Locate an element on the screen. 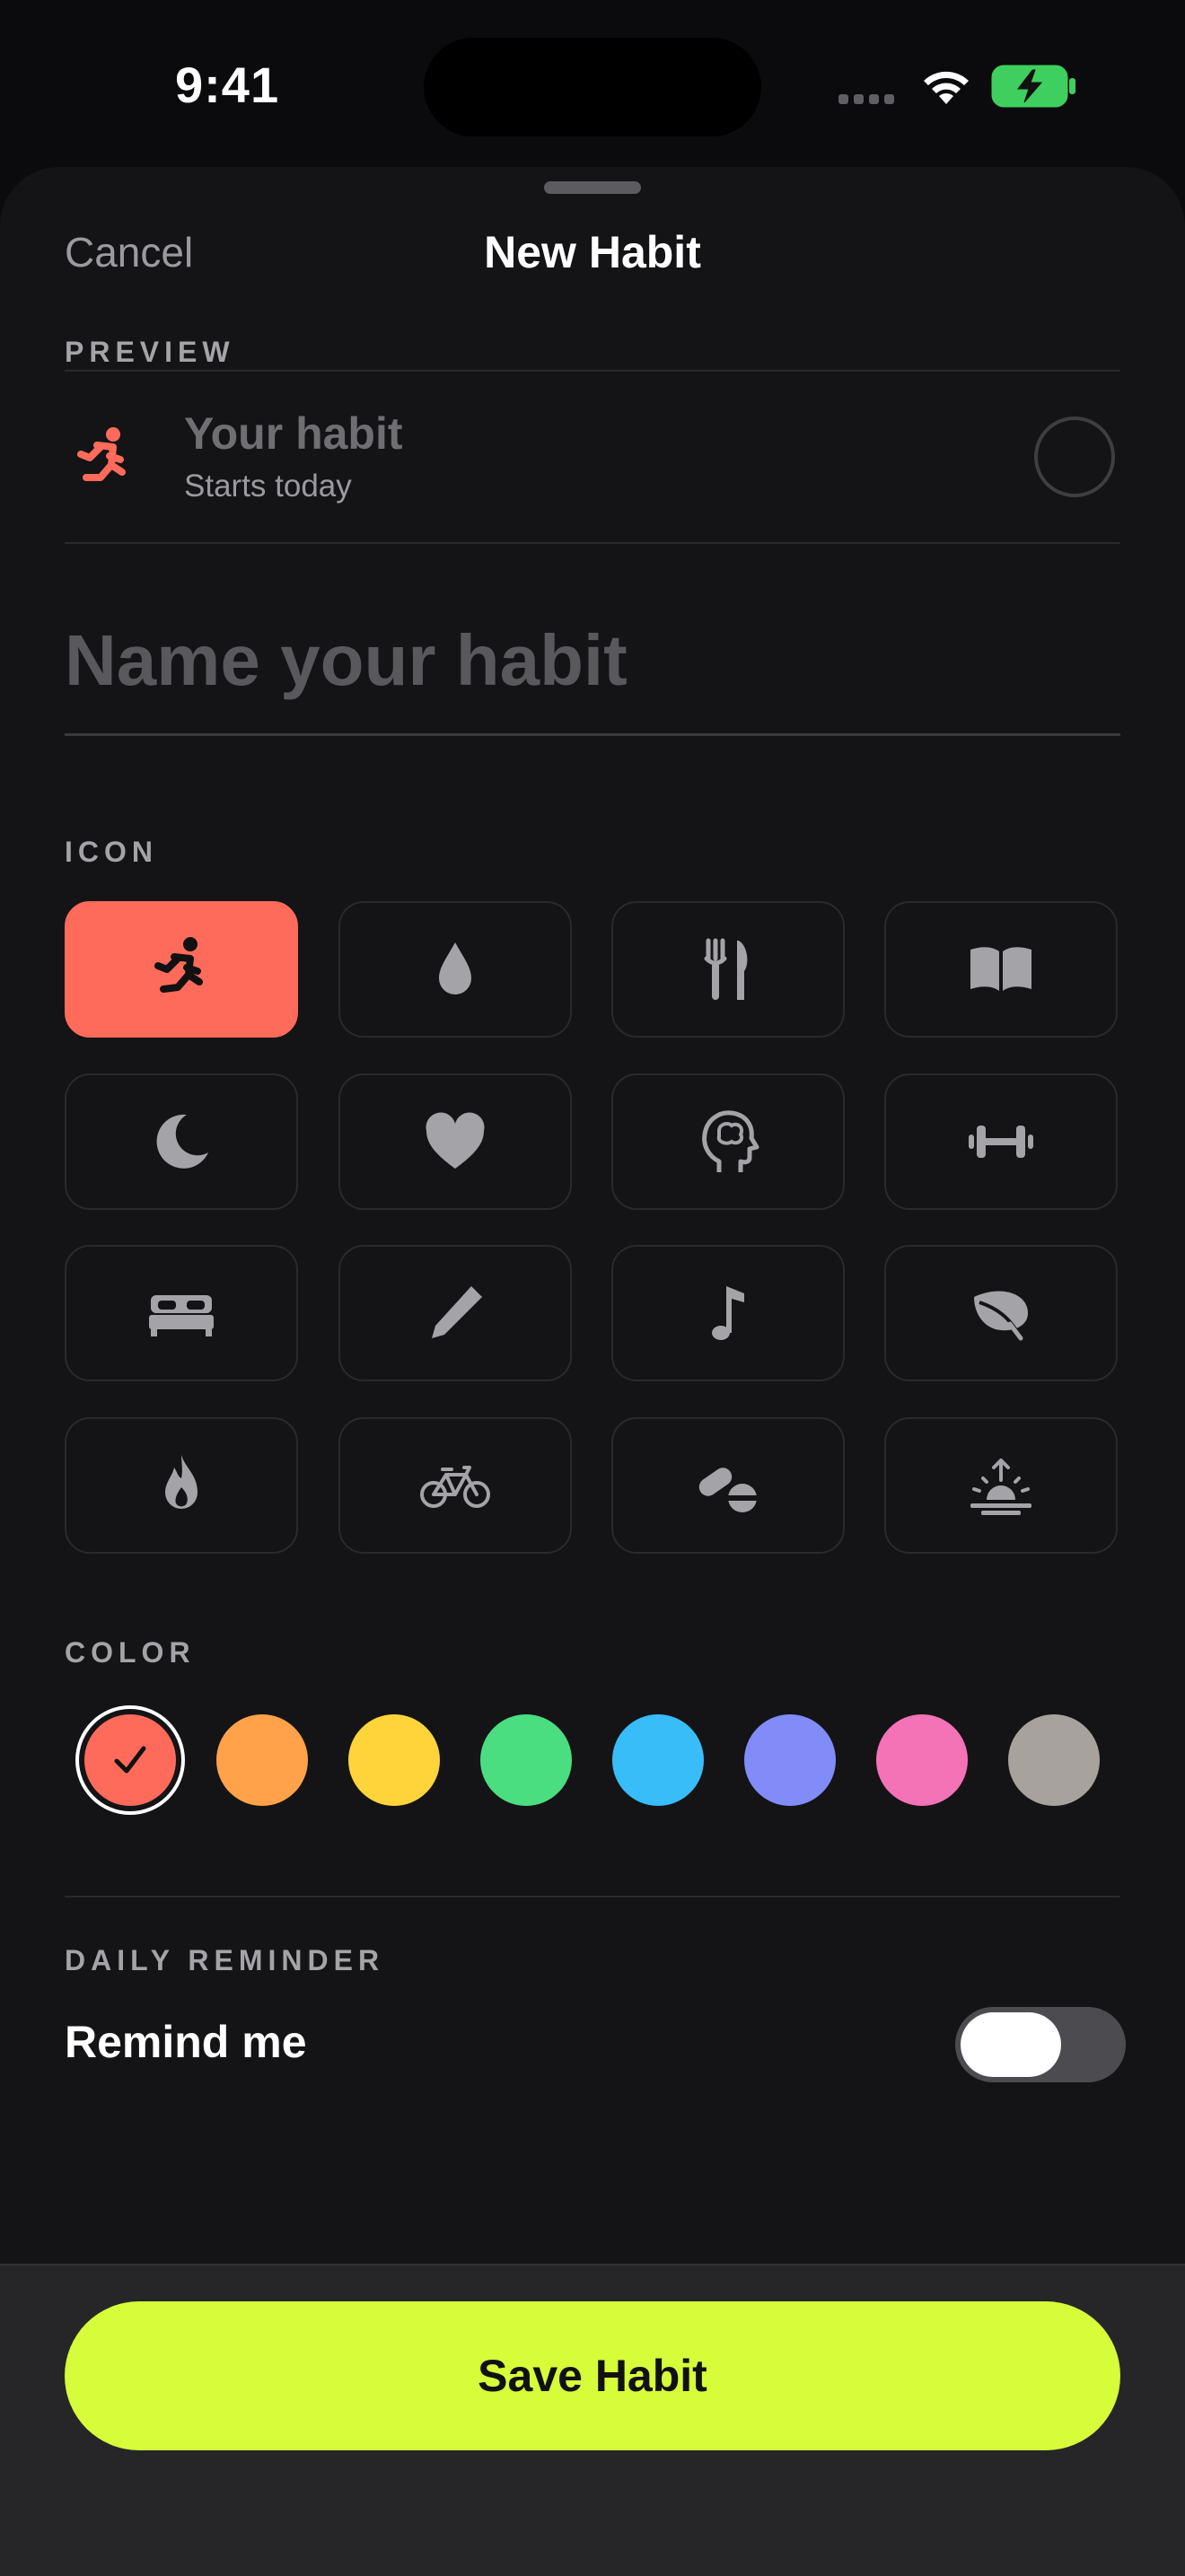 This screenshot has height=2576, width=1185. bicycle-icon is located at coordinates (455, 1487).